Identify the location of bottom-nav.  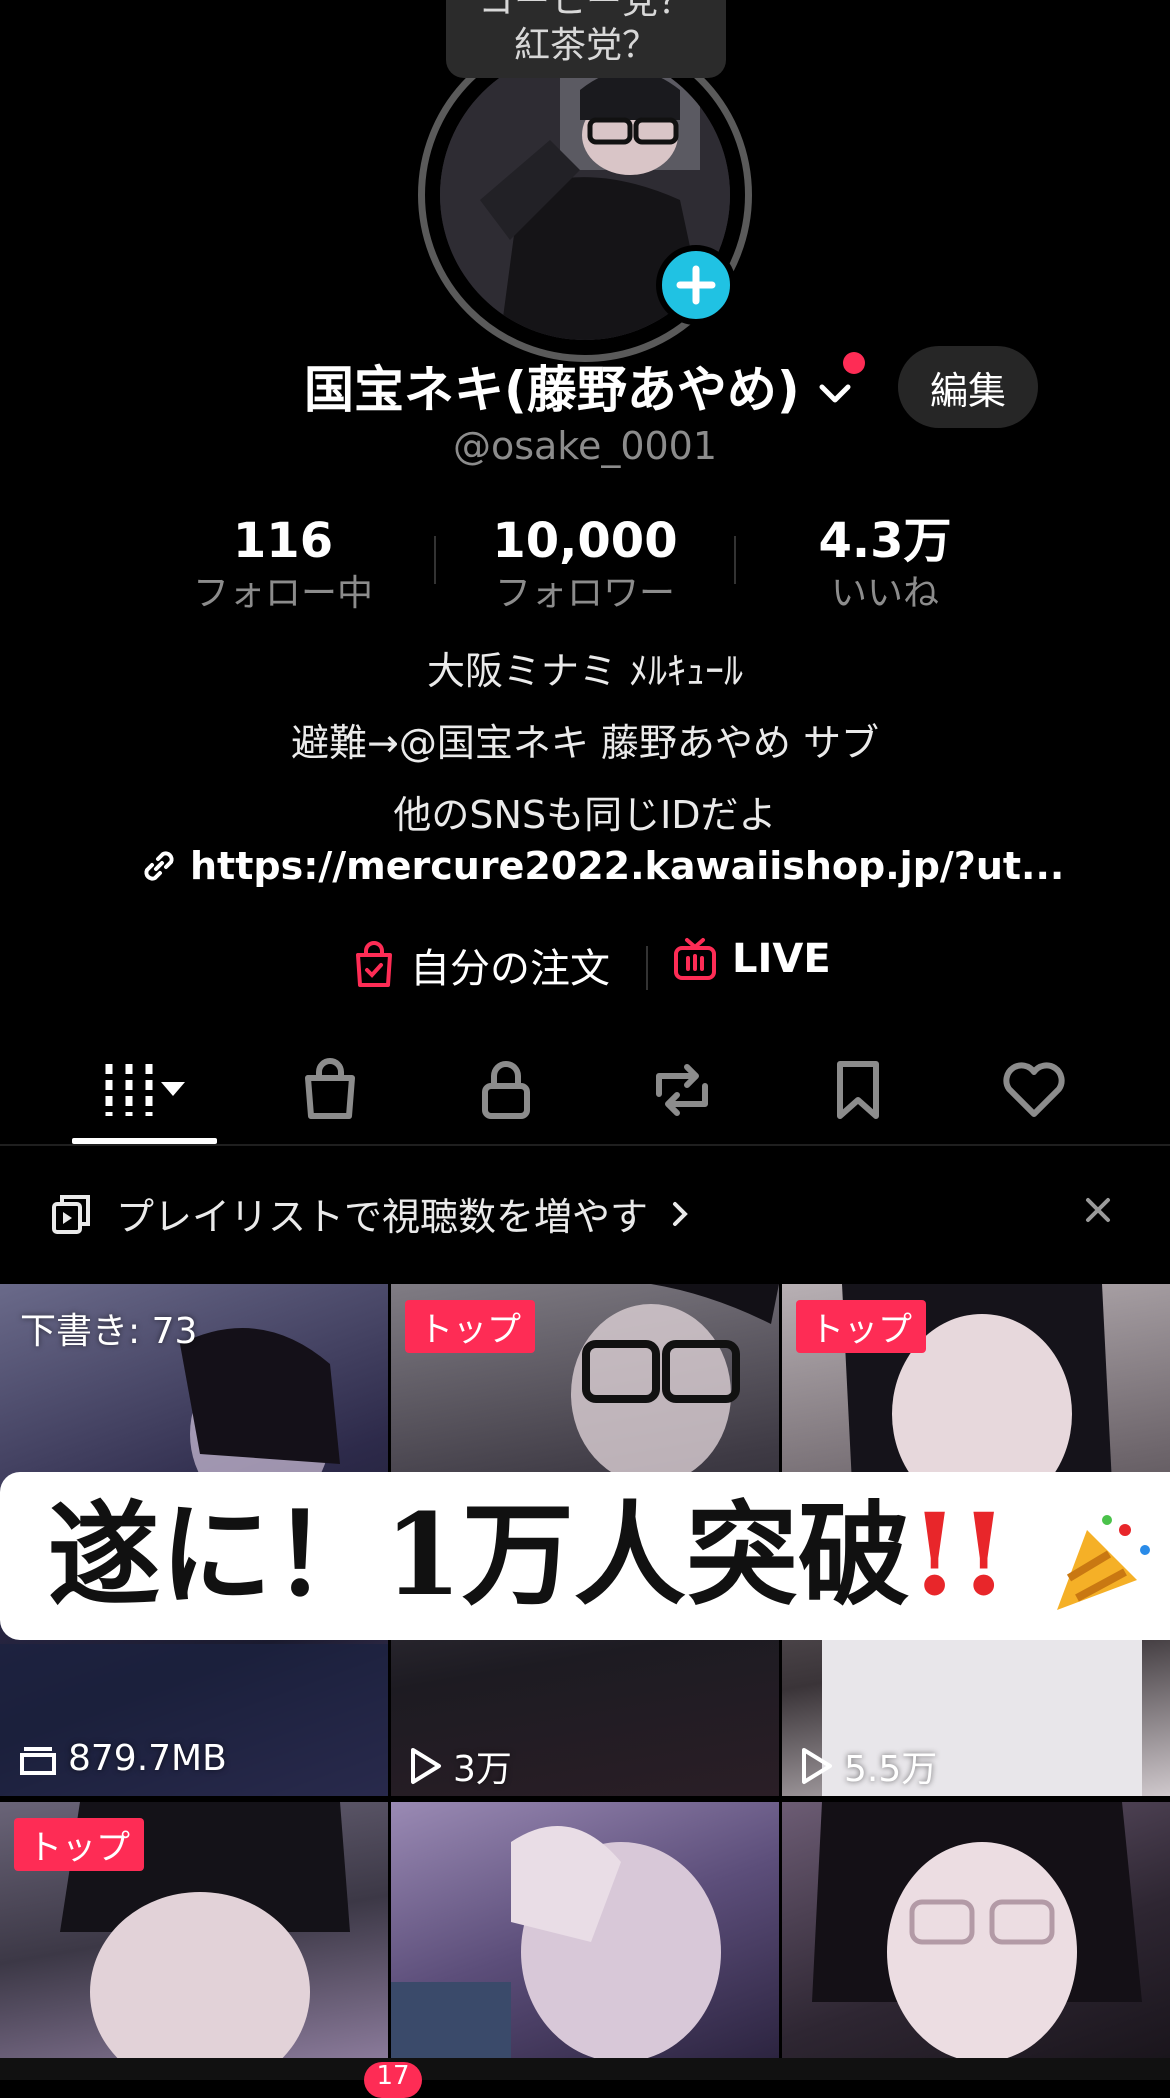
(585, 2069).